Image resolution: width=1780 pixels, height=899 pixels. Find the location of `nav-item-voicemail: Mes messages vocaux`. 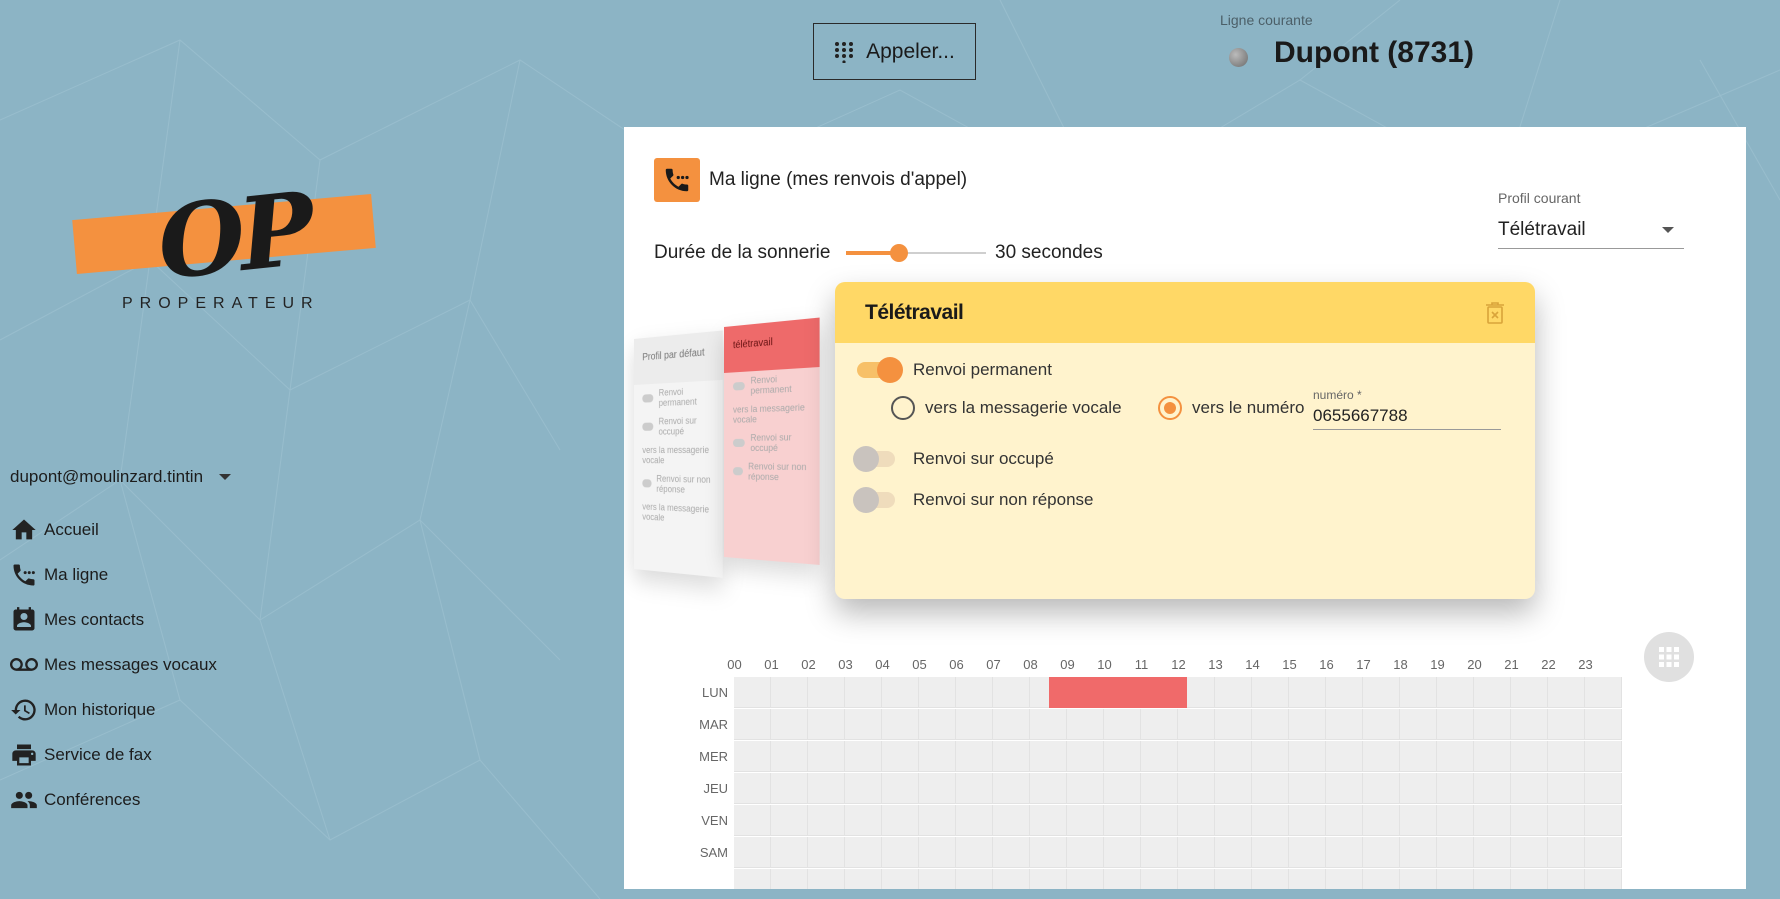

nav-item-voicemail: Mes messages vocaux is located at coordinates (113, 664).